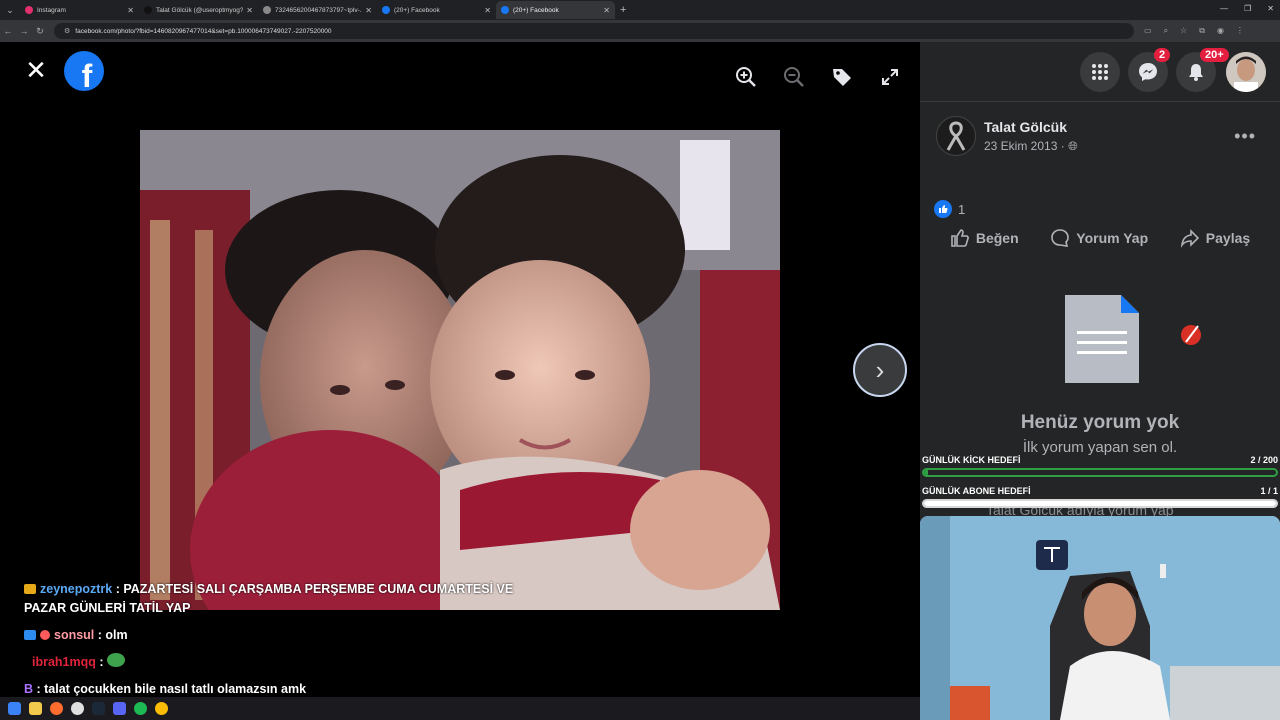  Describe the element at coordinates (116, 660) in the screenshot. I see `emote-icon` at that location.